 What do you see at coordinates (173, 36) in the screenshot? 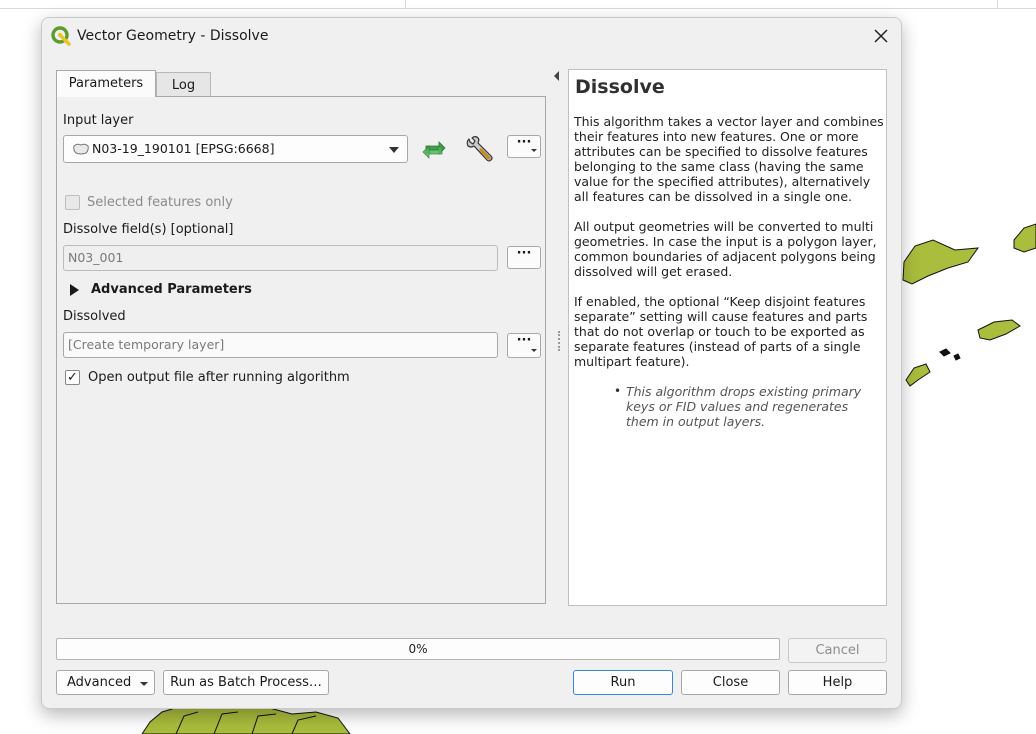
I see `dialog-title: Vector Geometry - Dissolve` at bounding box center [173, 36].